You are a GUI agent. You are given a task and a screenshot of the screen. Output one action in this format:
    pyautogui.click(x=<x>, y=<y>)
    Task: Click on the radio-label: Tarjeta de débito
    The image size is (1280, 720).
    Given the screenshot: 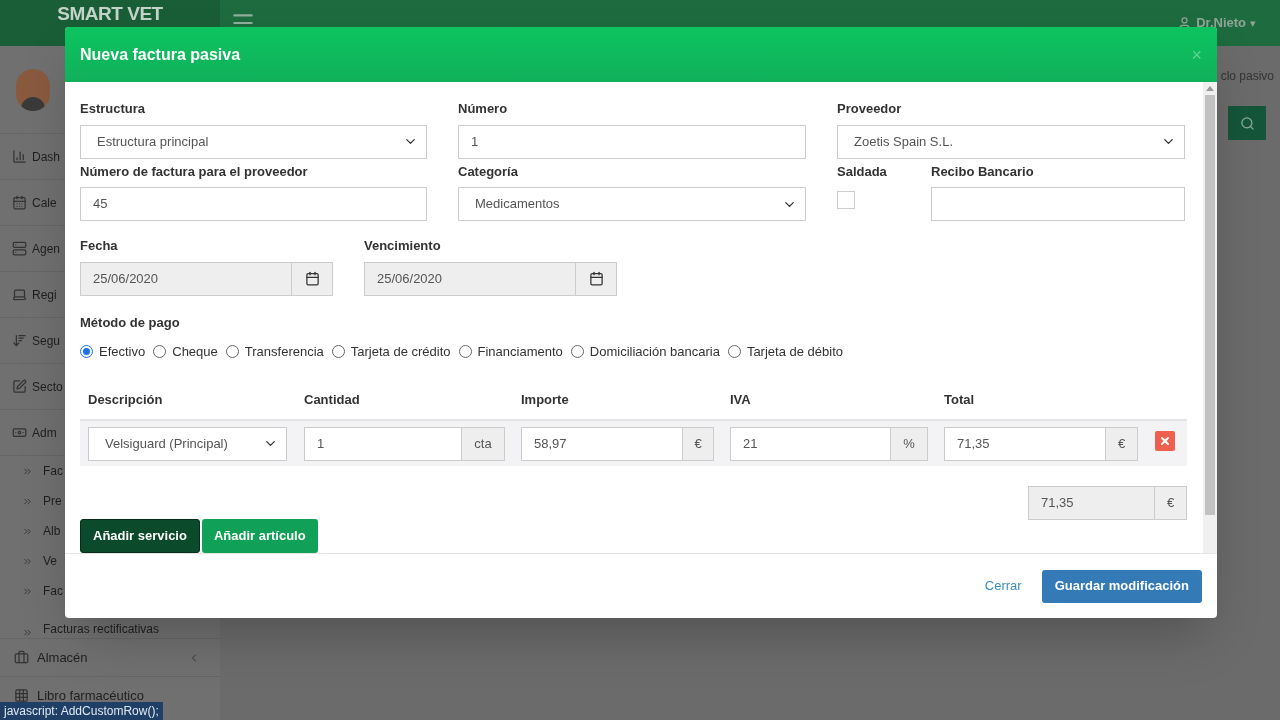 What is the action you would take?
    pyautogui.click(x=794, y=352)
    